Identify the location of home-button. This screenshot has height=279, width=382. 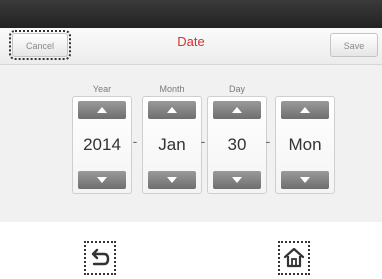
(294, 258).